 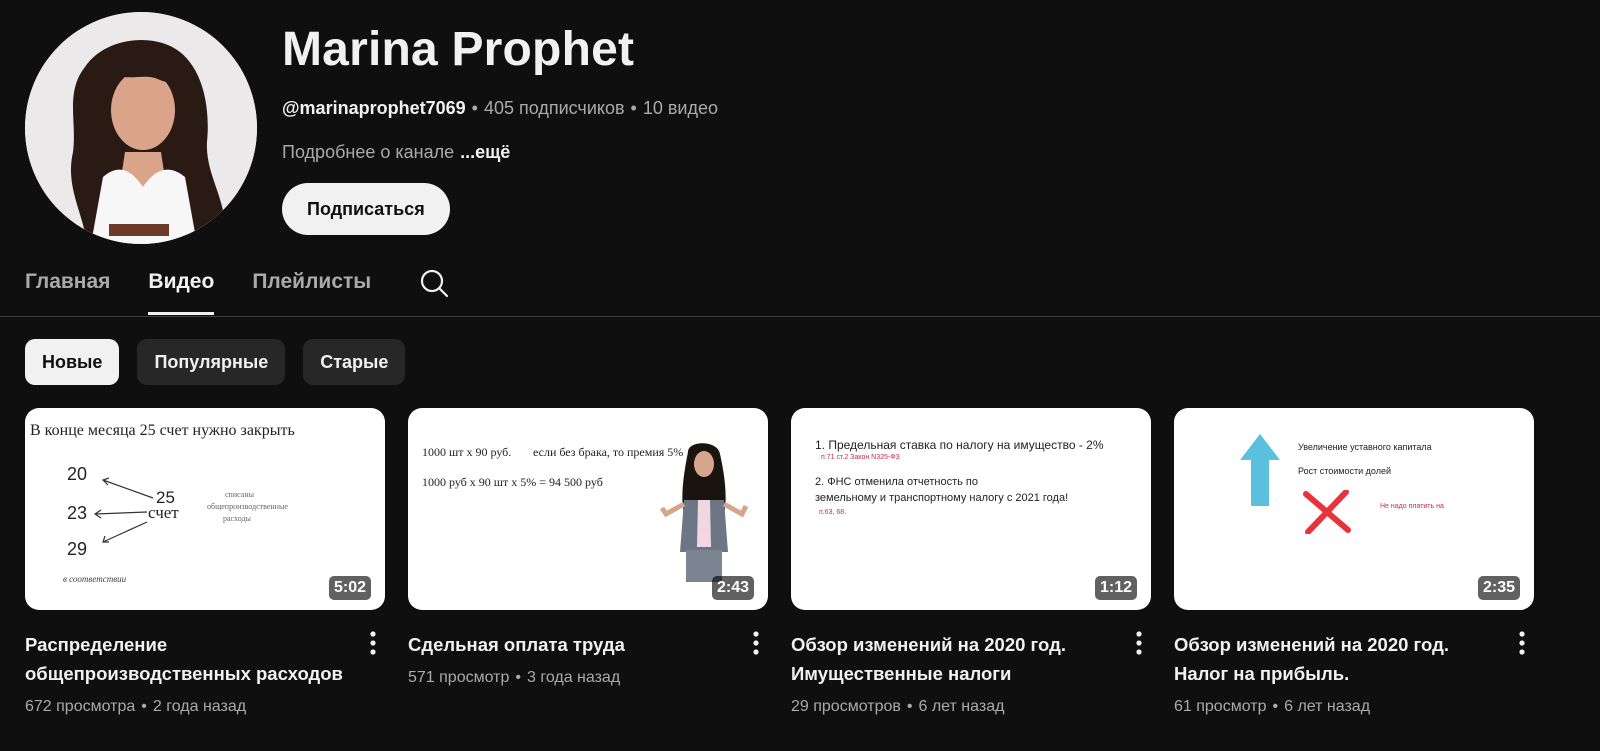 I want to click on tab-playlists: Плейлисты, so click(x=311, y=287).